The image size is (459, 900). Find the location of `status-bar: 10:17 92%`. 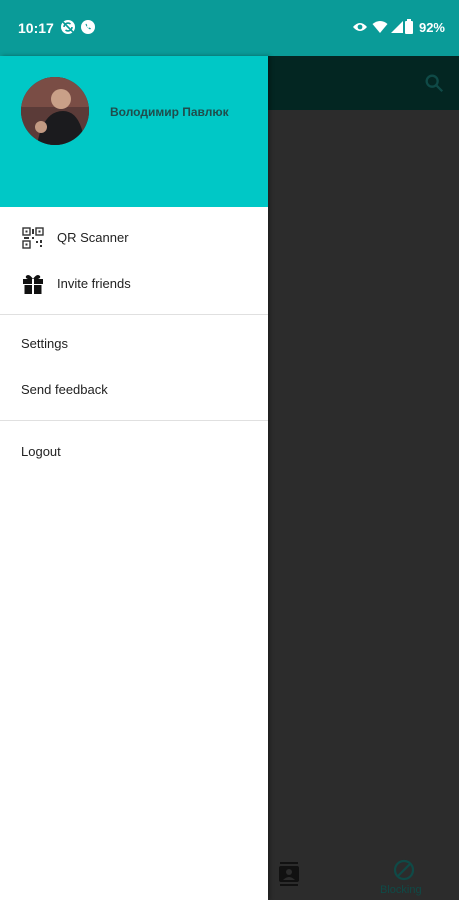

status-bar: 10:17 92% is located at coordinates (229, 28).